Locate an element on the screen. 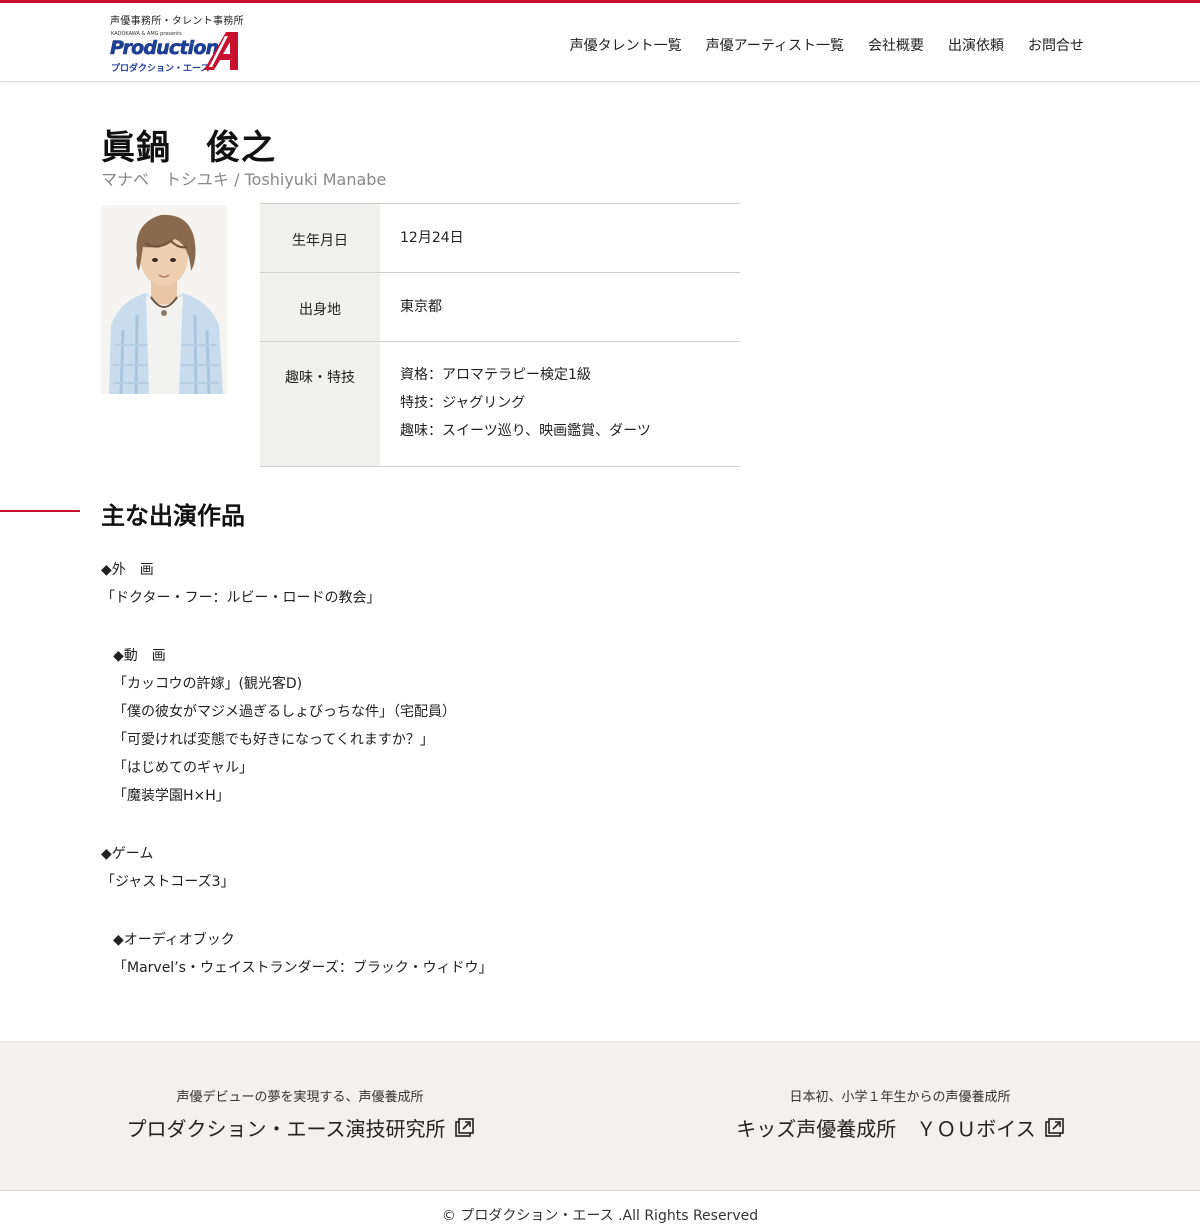 Image resolution: width=1200 pixels, height=1224 pixels. works-heading-game: ◆ゲーム is located at coordinates (127, 854).